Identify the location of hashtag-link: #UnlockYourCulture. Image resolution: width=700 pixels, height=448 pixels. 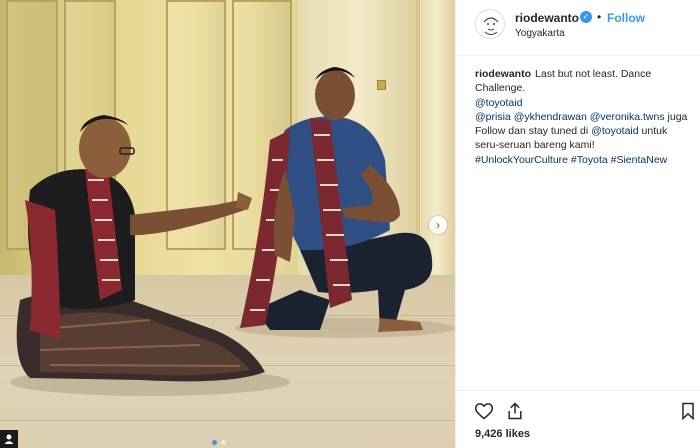
(521, 160).